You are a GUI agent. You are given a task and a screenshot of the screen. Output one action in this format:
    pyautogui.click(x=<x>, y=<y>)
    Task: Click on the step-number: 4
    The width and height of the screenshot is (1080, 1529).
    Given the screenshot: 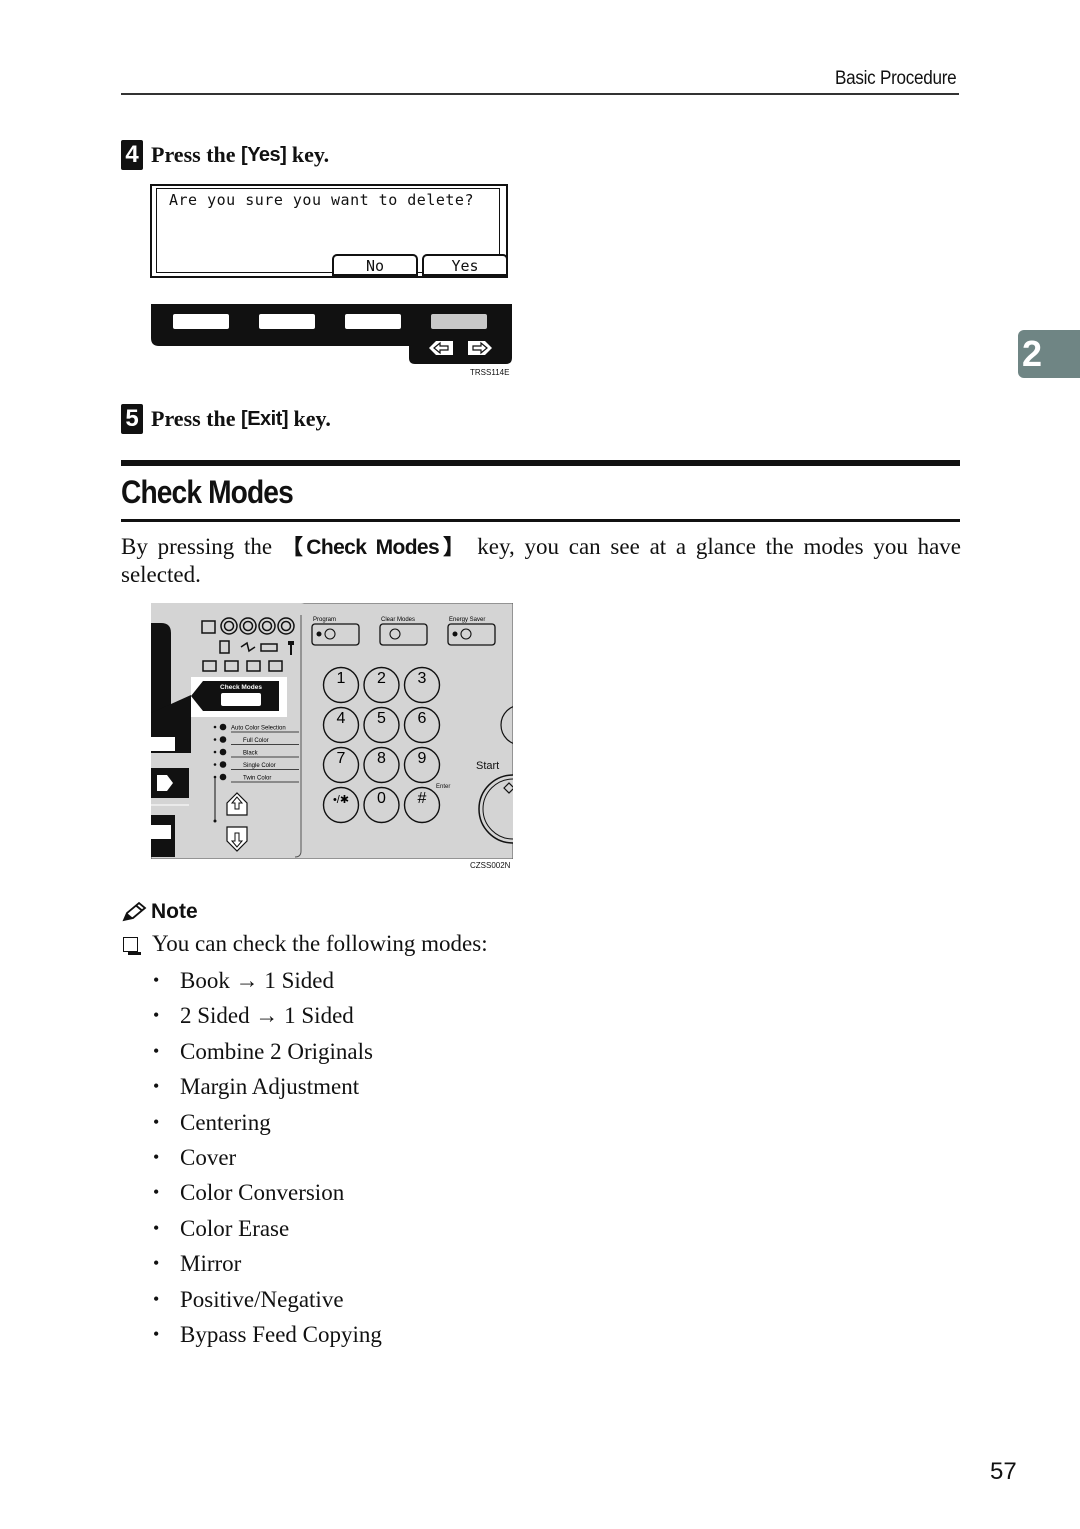 What is the action you would take?
    pyautogui.click(x=132, y=155)
    